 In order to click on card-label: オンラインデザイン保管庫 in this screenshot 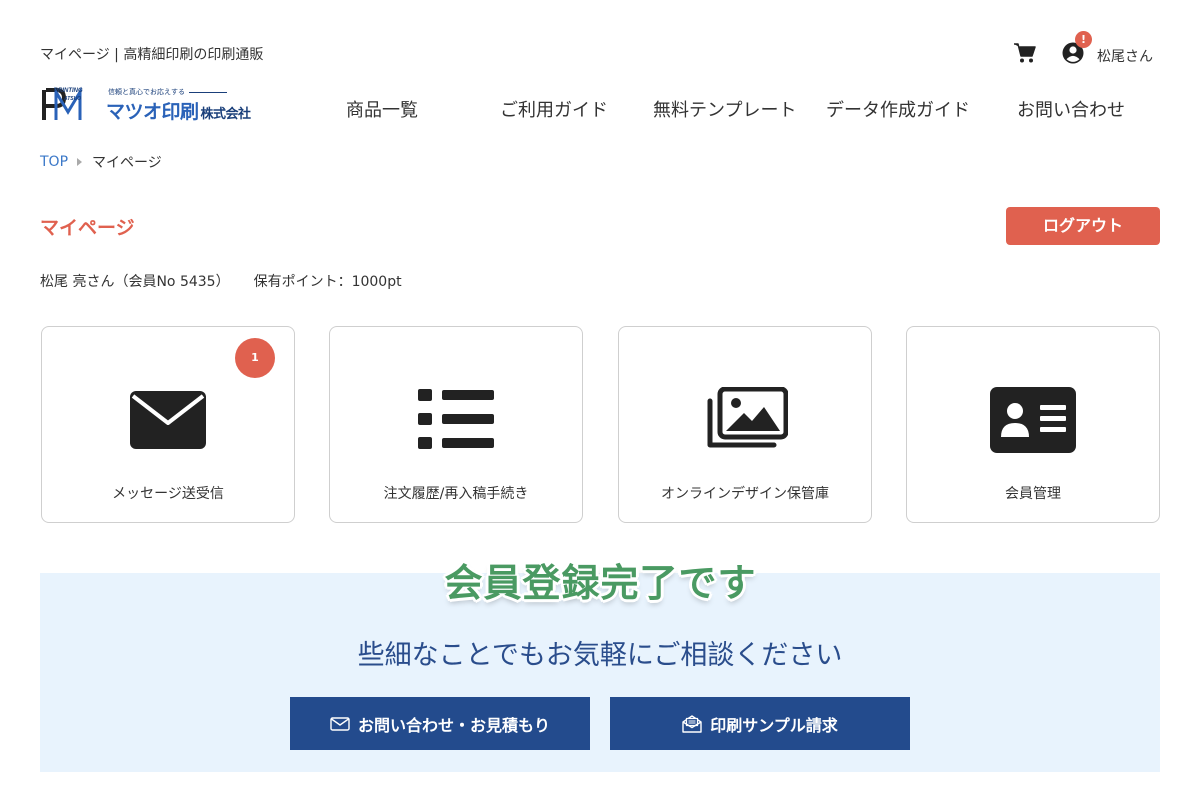, I will do `click(745, 494)`.